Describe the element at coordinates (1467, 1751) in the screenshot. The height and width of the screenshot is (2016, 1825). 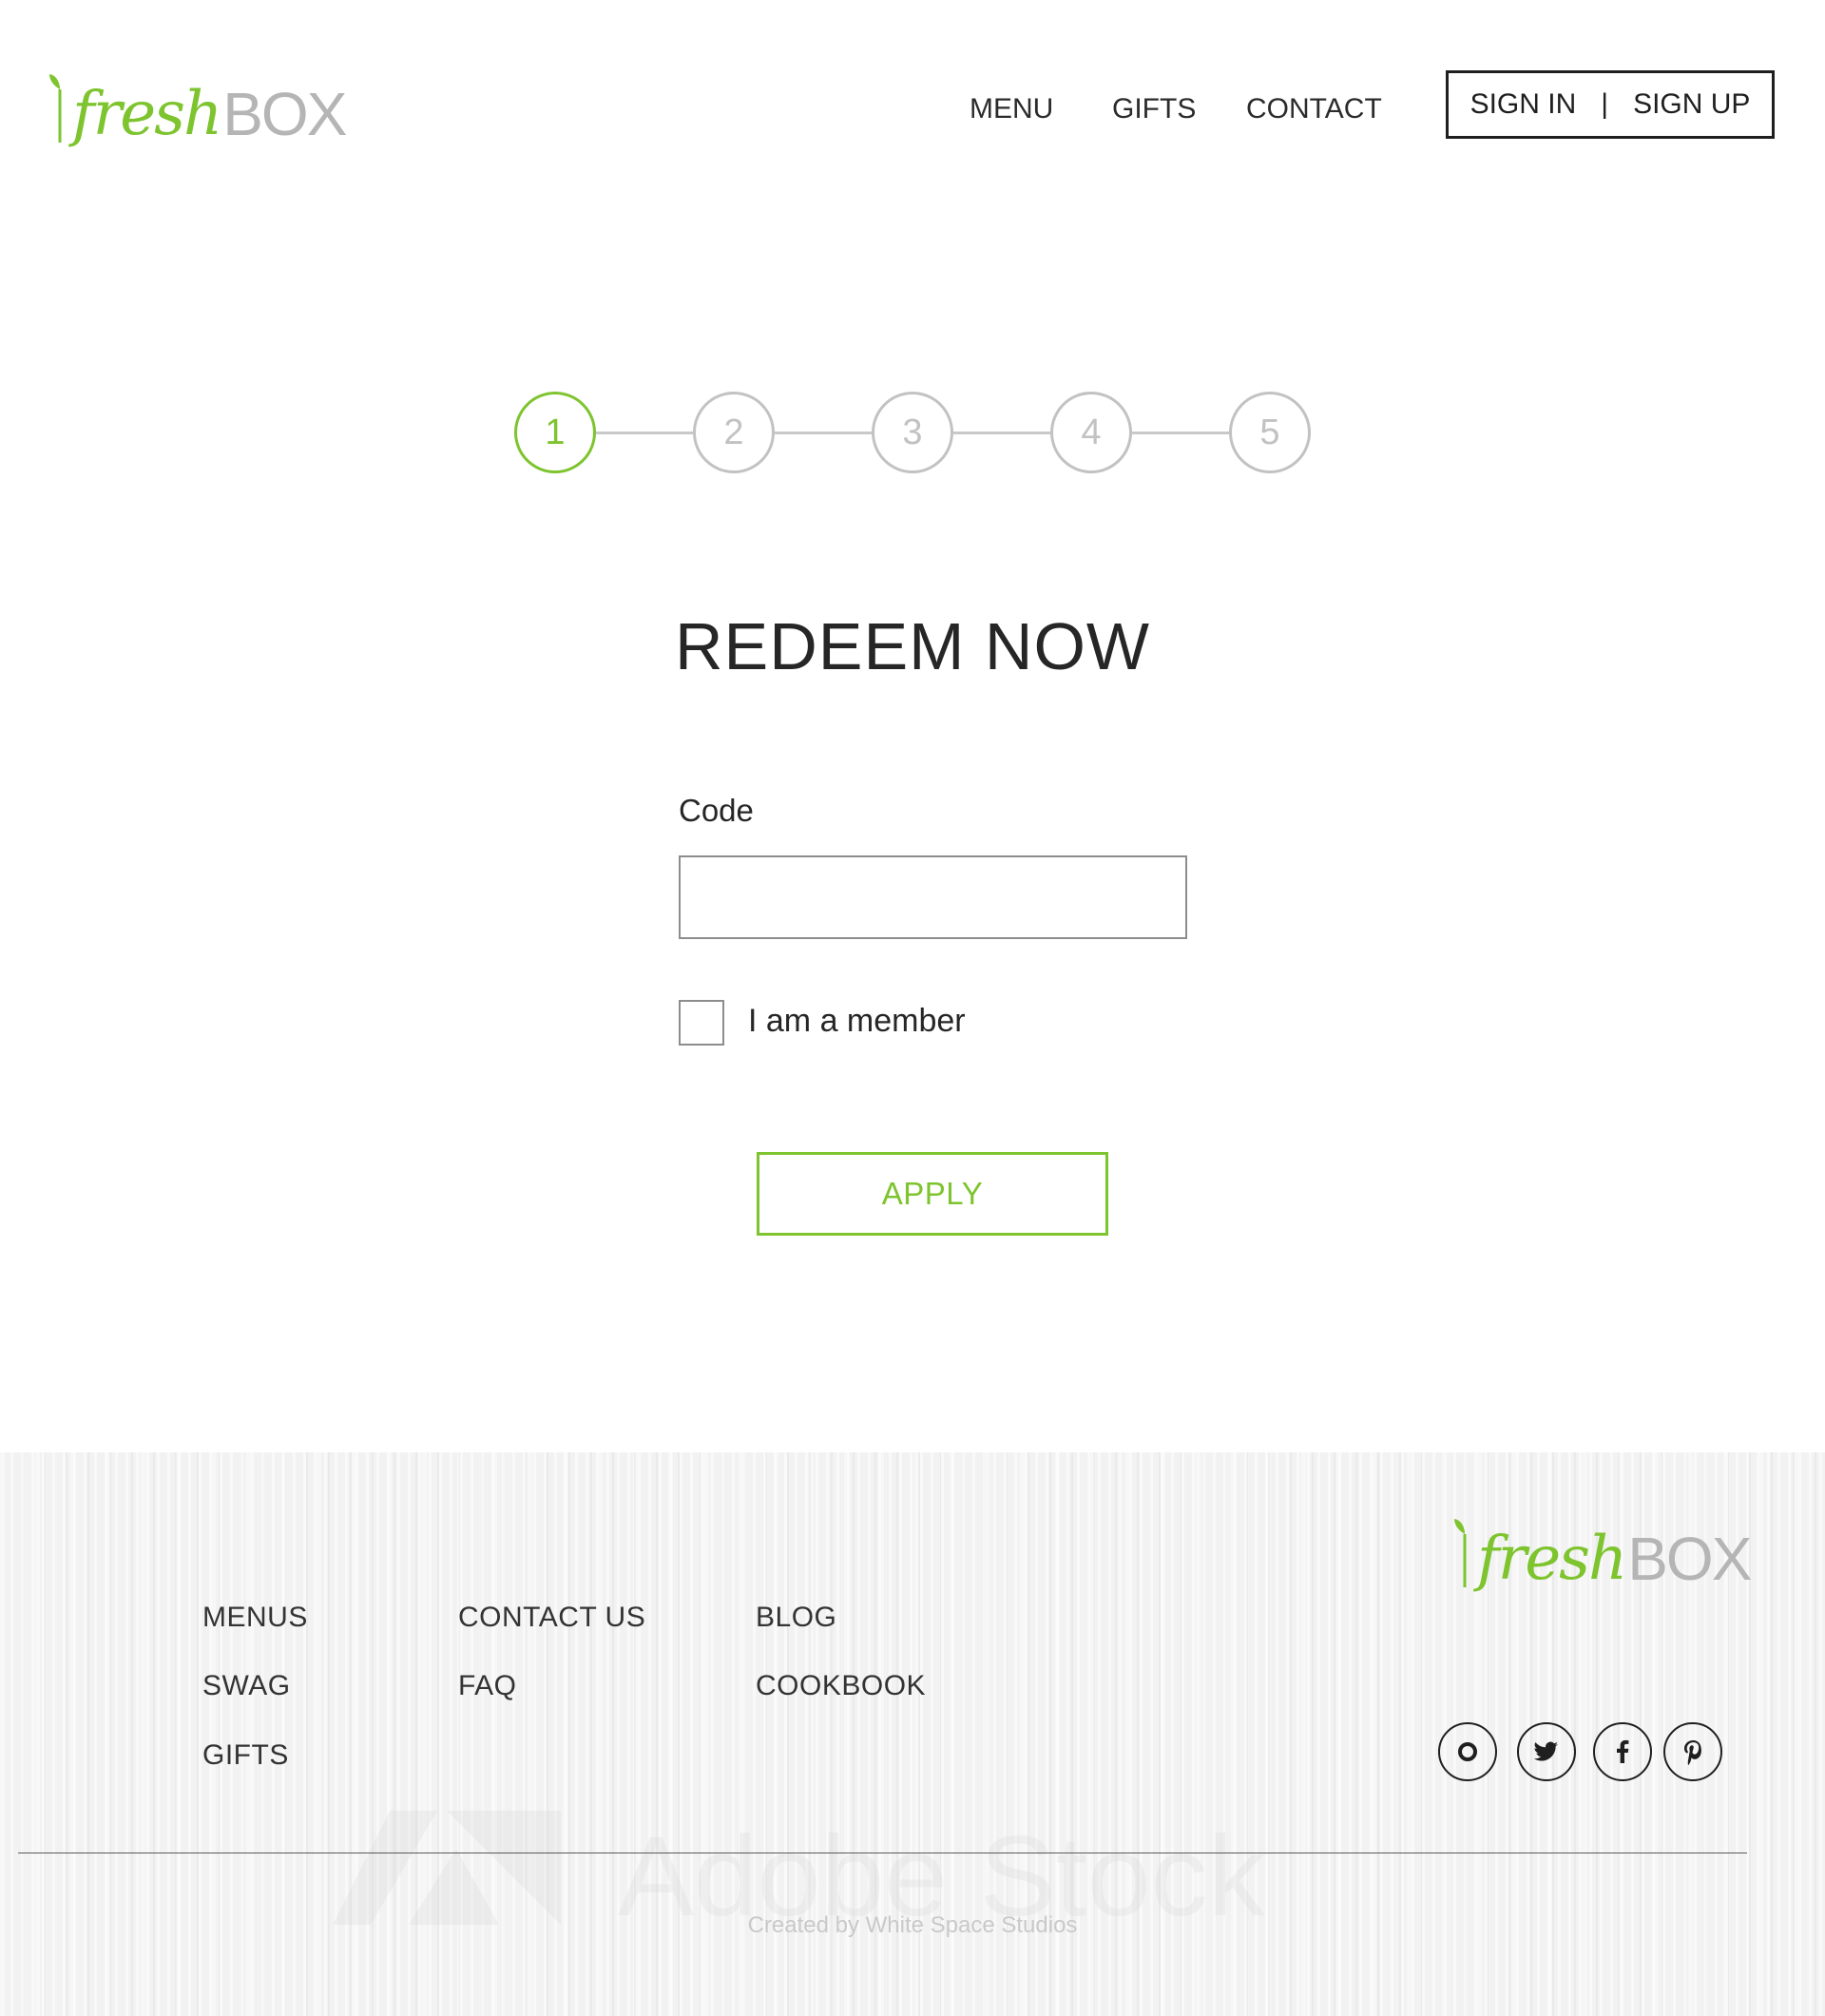
I see `instagram-icon` at that location.